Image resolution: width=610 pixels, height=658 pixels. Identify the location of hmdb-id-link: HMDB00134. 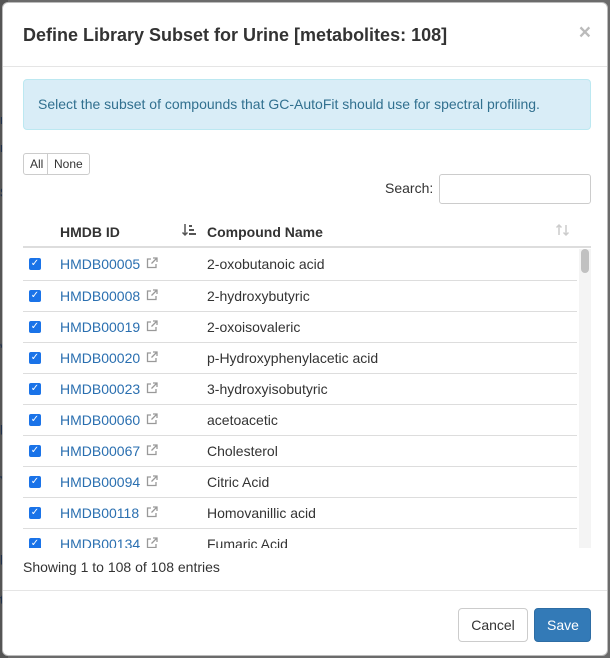
(100, 542).